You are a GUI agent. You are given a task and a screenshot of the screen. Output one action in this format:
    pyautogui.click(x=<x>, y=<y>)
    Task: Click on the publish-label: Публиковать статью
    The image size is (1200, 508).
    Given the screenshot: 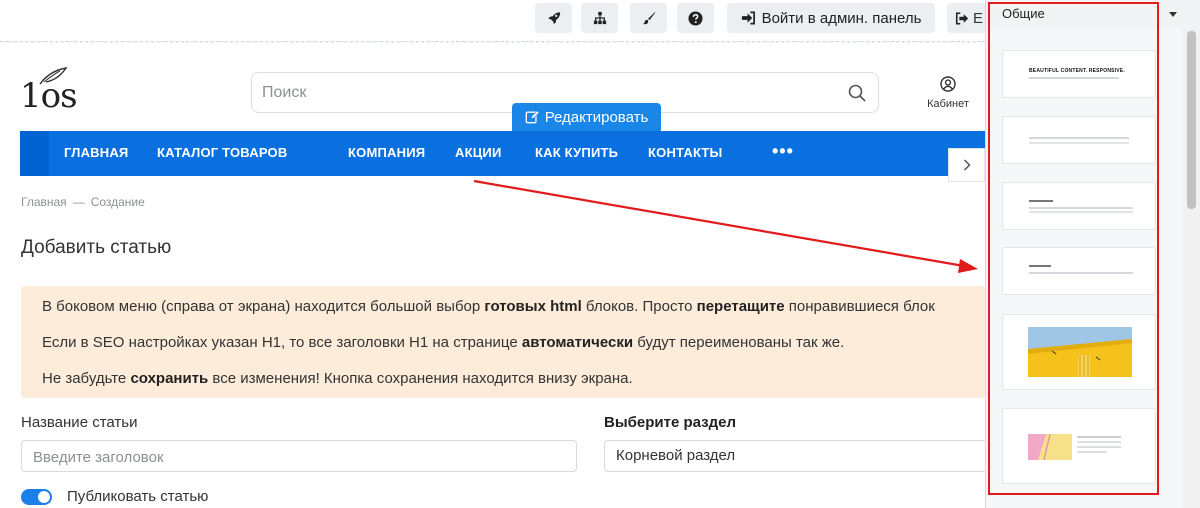 What is the action you would take?
    pyautogui.click(x=138, y=496)
    